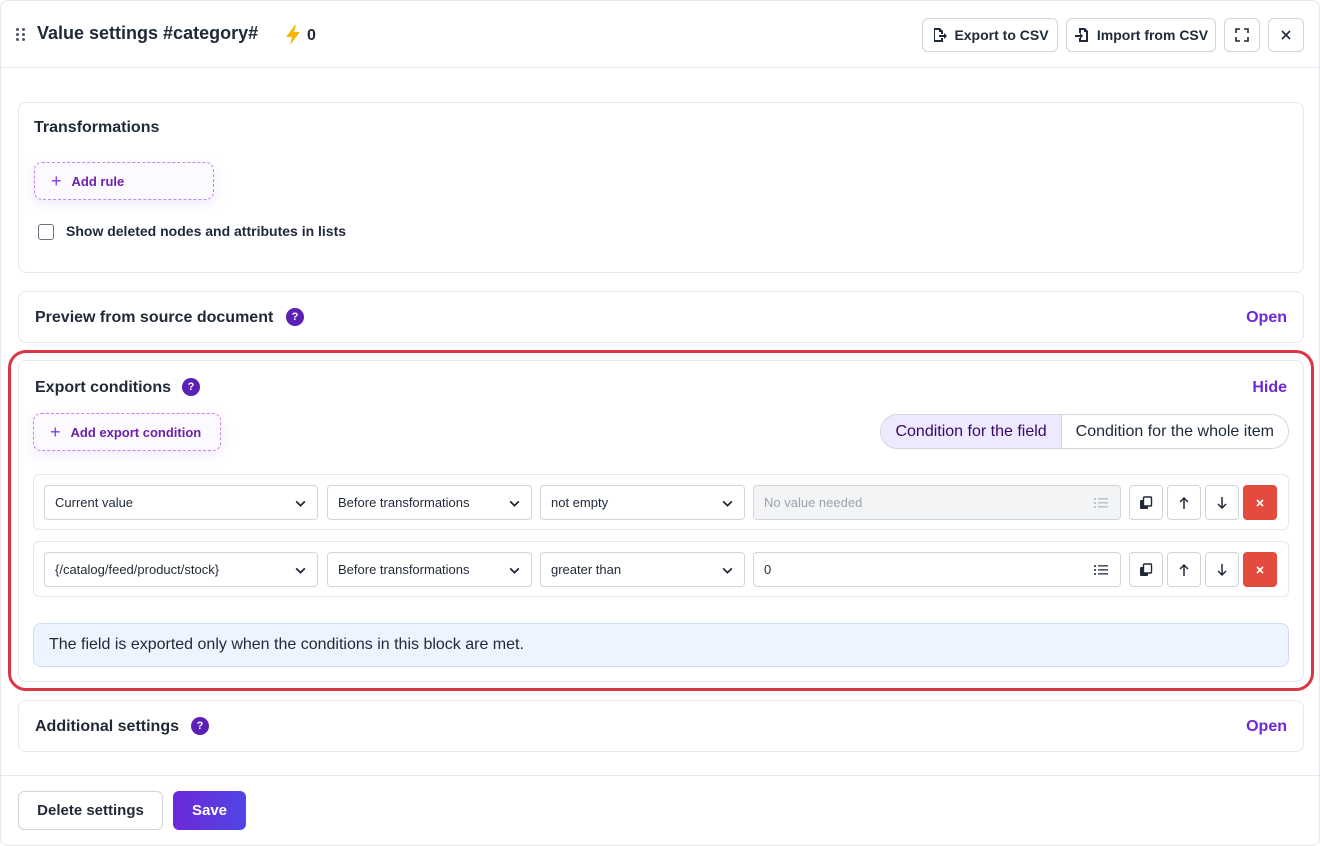 This screenshot has height=846, width=1320. What do you see at coordinates (768, 569) in the screenshot?
I see `value-text: 0` at bounding box center [768, 569].